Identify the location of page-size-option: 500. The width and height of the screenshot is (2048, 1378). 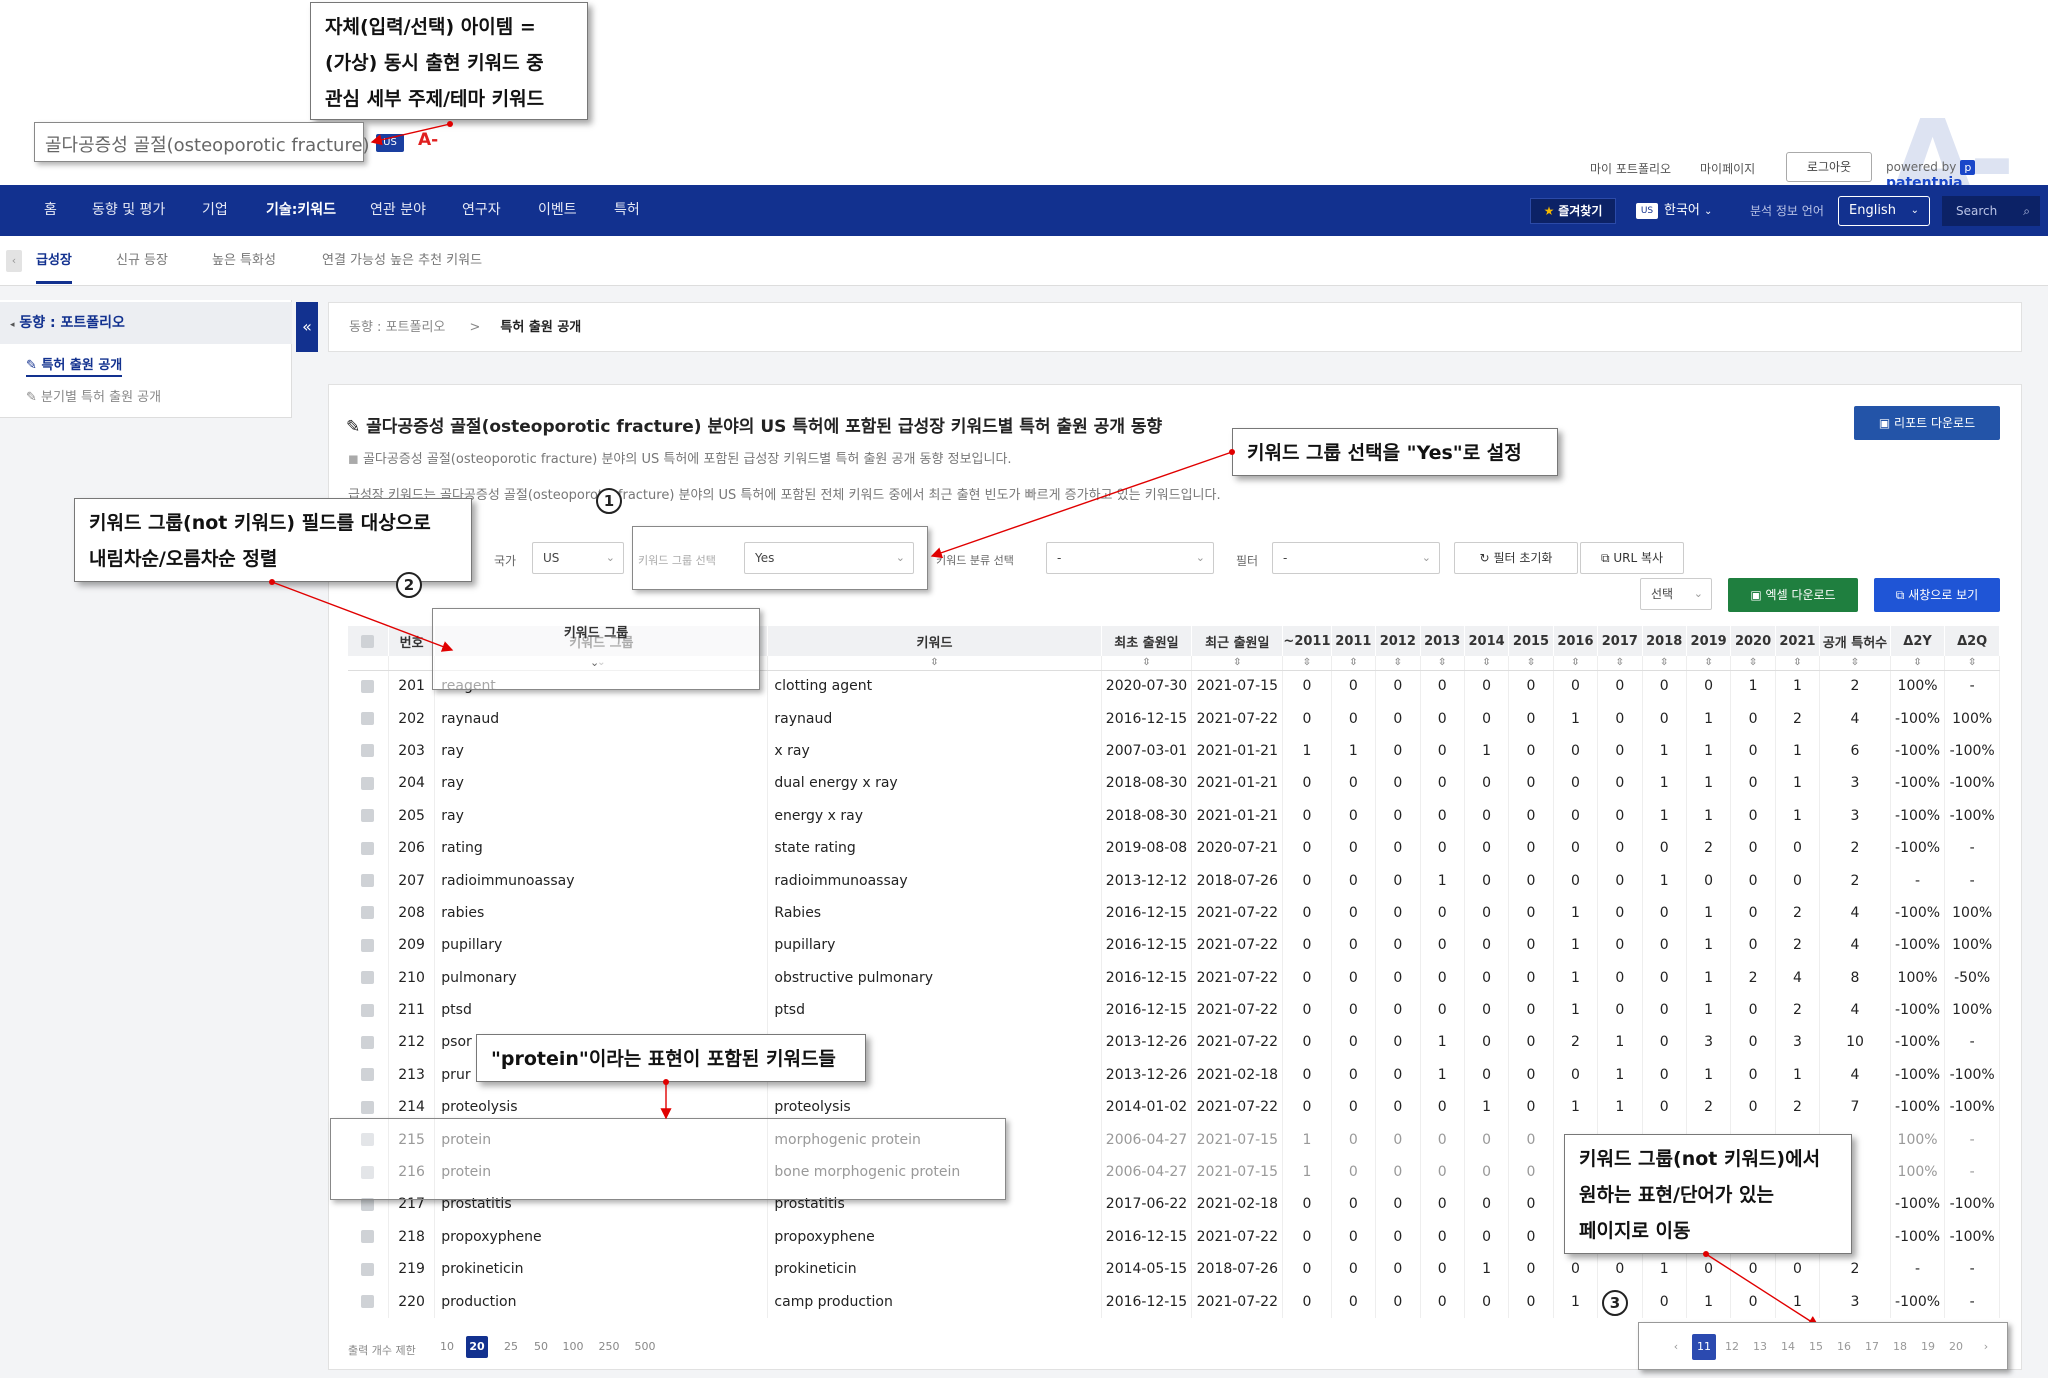
(645, 1347).